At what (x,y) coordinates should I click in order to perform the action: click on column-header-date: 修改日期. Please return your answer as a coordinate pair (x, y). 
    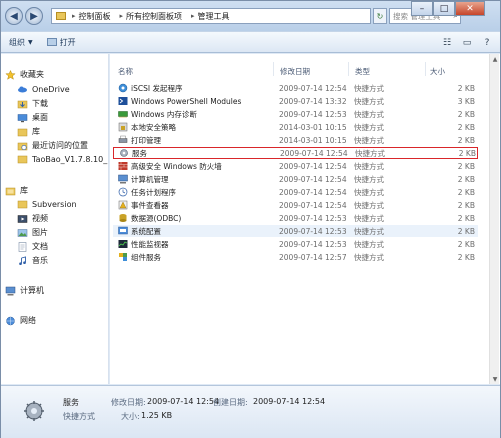
    Looking at the image, I should click on (295, 71).